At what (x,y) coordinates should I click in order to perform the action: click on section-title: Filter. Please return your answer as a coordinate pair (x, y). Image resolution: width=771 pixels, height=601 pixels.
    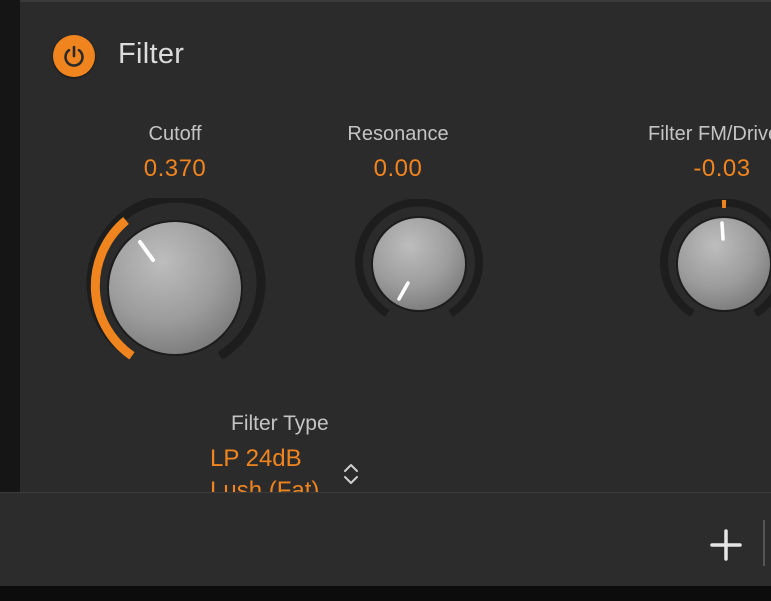
    Looking at the image, I should click on (151, 54).